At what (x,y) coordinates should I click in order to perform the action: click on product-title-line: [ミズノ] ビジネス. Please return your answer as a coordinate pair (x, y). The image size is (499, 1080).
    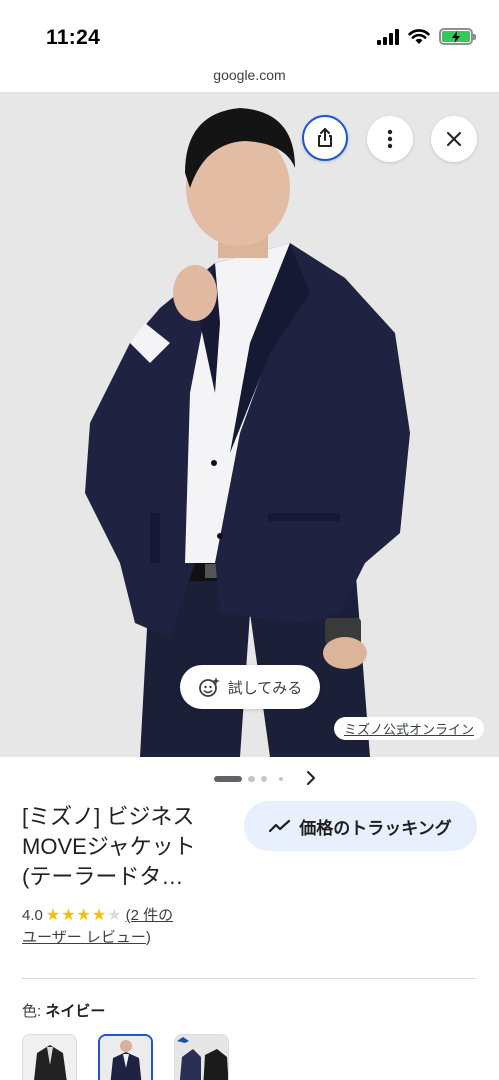
    Looking at the image, I should click on (108, 816).